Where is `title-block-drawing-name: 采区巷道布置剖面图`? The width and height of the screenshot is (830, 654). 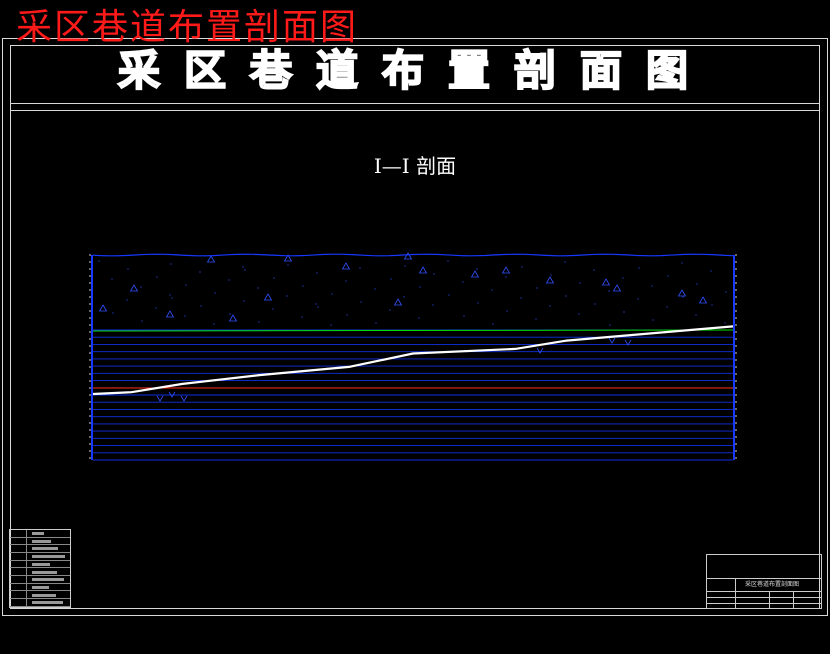
title-block-drawing-name: 采区巷道布置剖面图 is located at coordinates (772, 584).